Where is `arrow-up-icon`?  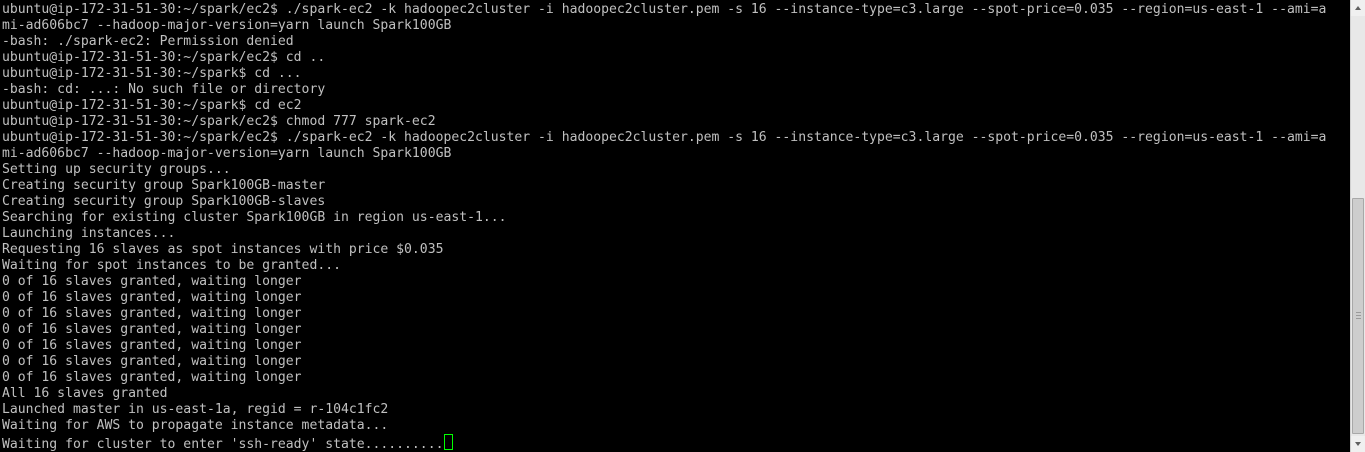
arrow-up-icon is located at coordinates (1358, 8).